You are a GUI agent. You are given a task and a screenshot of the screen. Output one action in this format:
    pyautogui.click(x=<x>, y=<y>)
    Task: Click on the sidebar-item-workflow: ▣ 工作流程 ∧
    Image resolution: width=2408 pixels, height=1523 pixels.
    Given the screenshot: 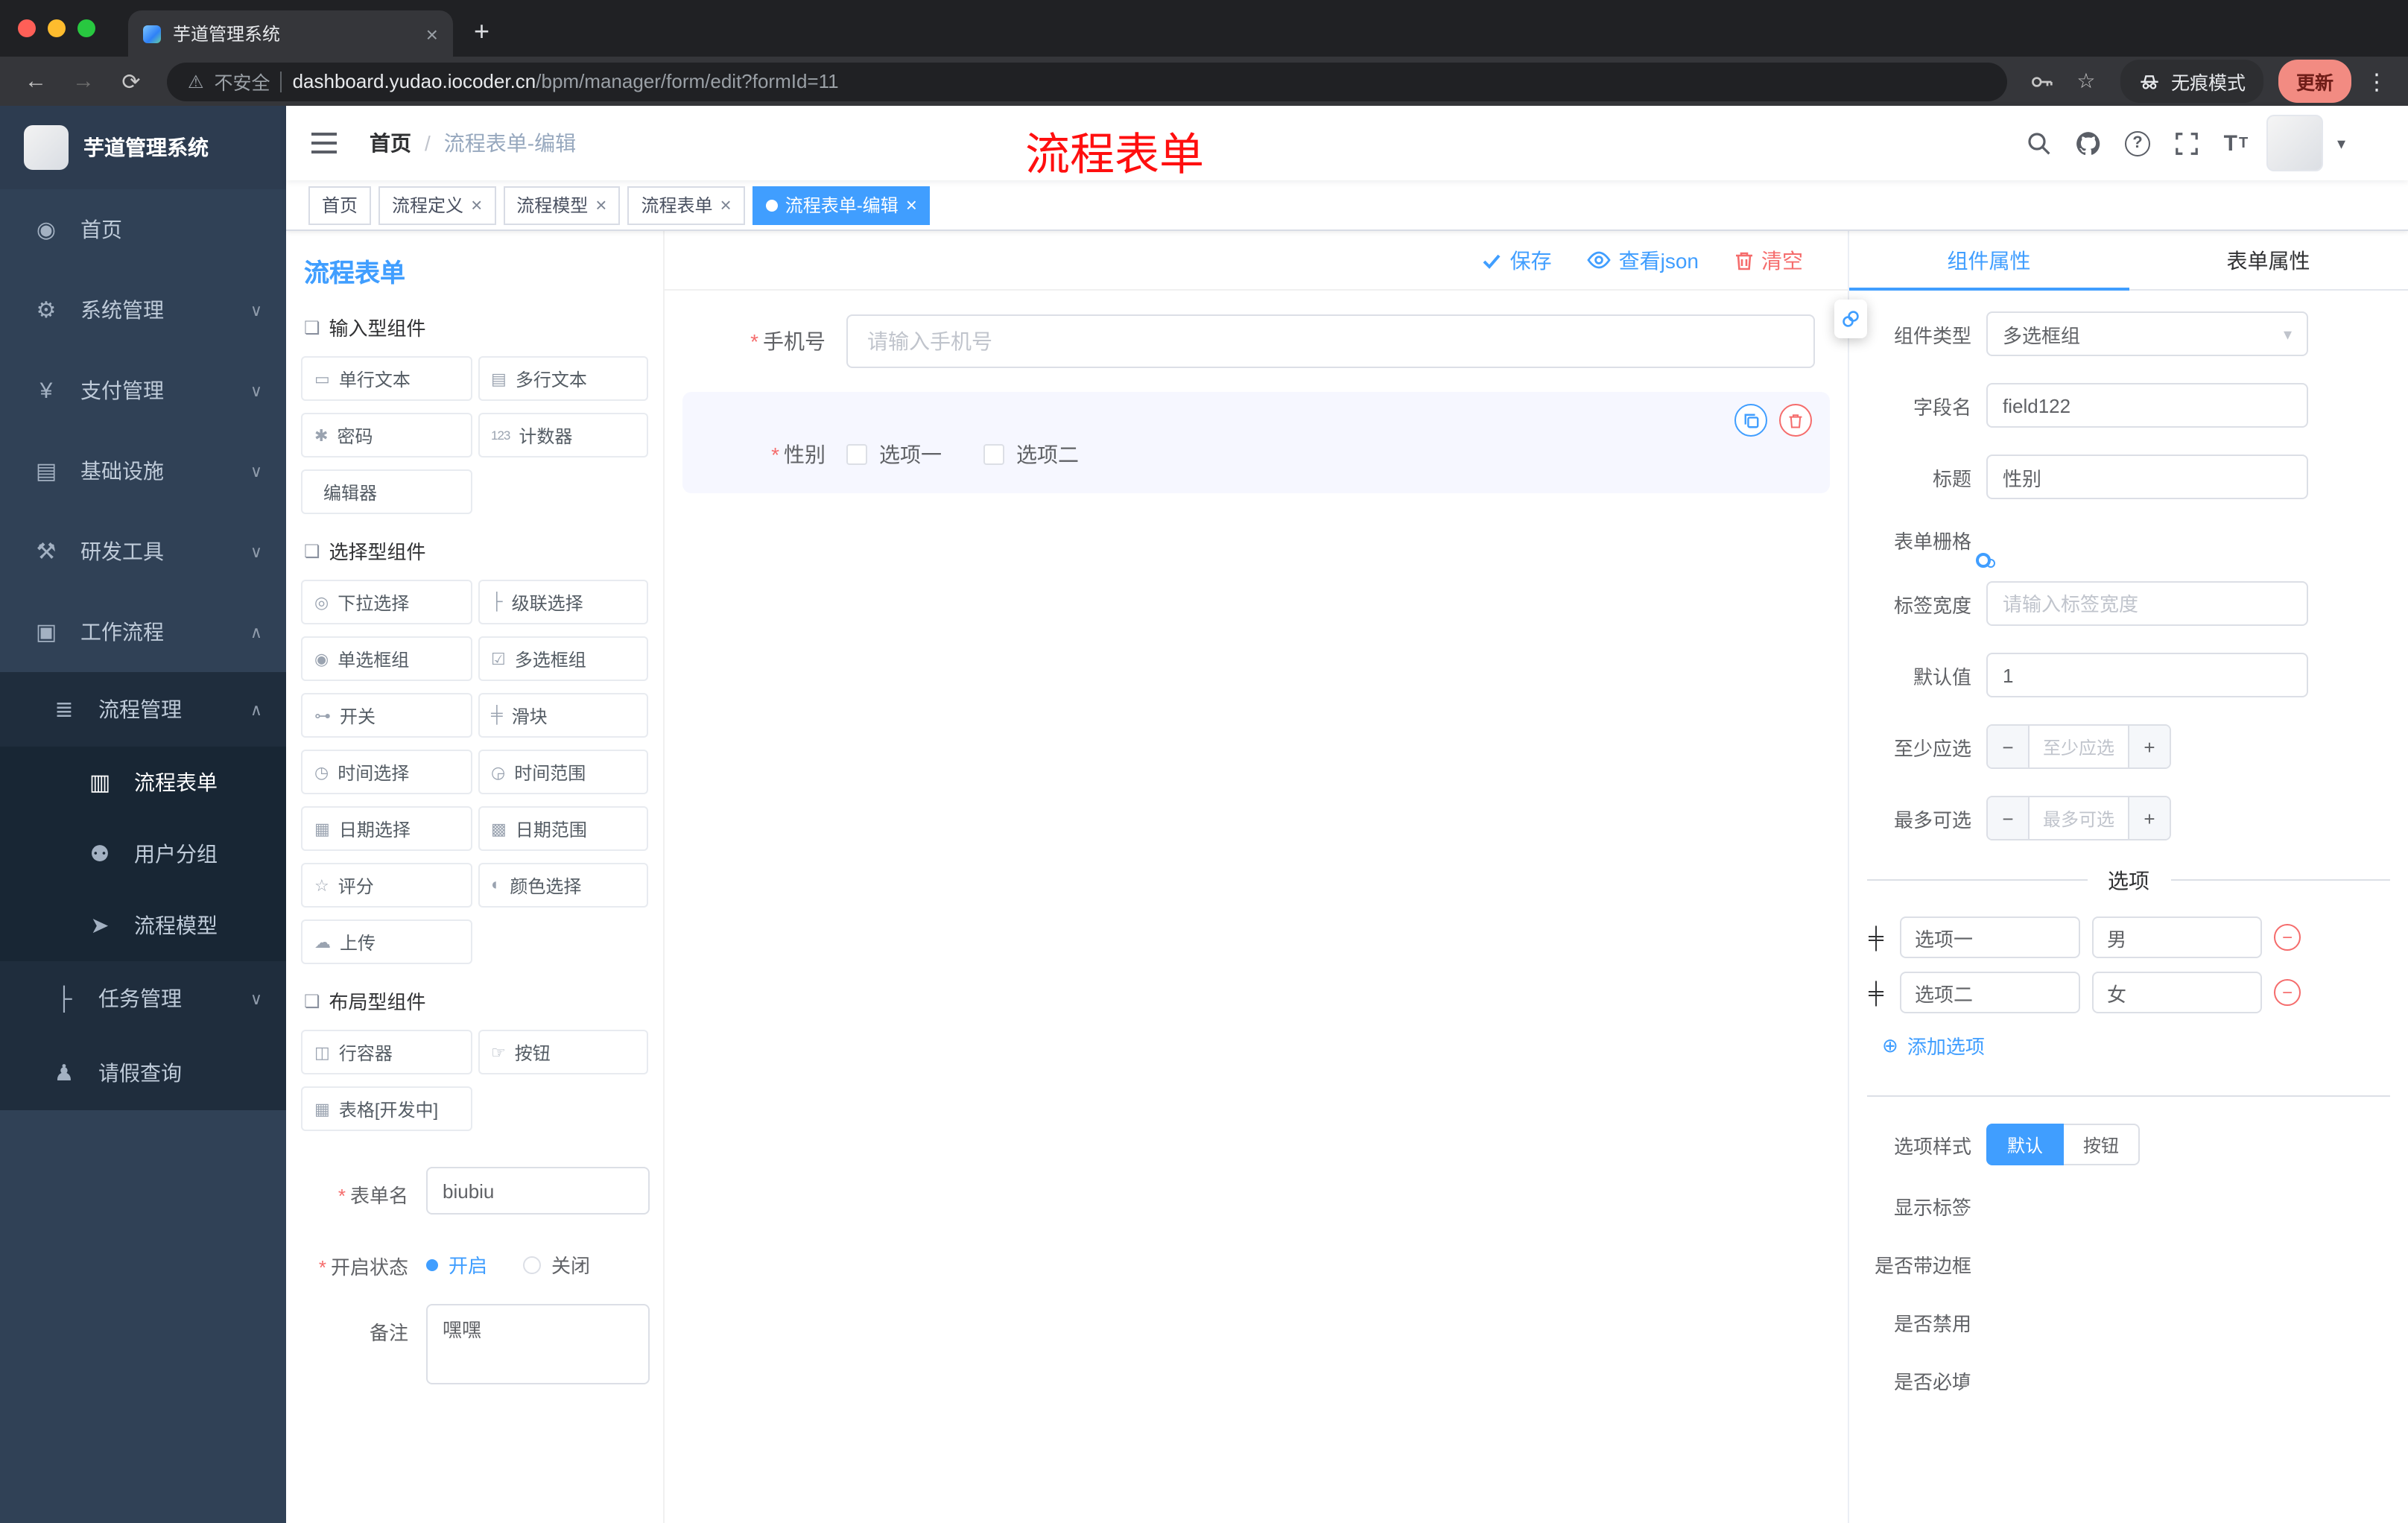 What is the action you would take?
    pyautogui.click(x=143, y=632)
    